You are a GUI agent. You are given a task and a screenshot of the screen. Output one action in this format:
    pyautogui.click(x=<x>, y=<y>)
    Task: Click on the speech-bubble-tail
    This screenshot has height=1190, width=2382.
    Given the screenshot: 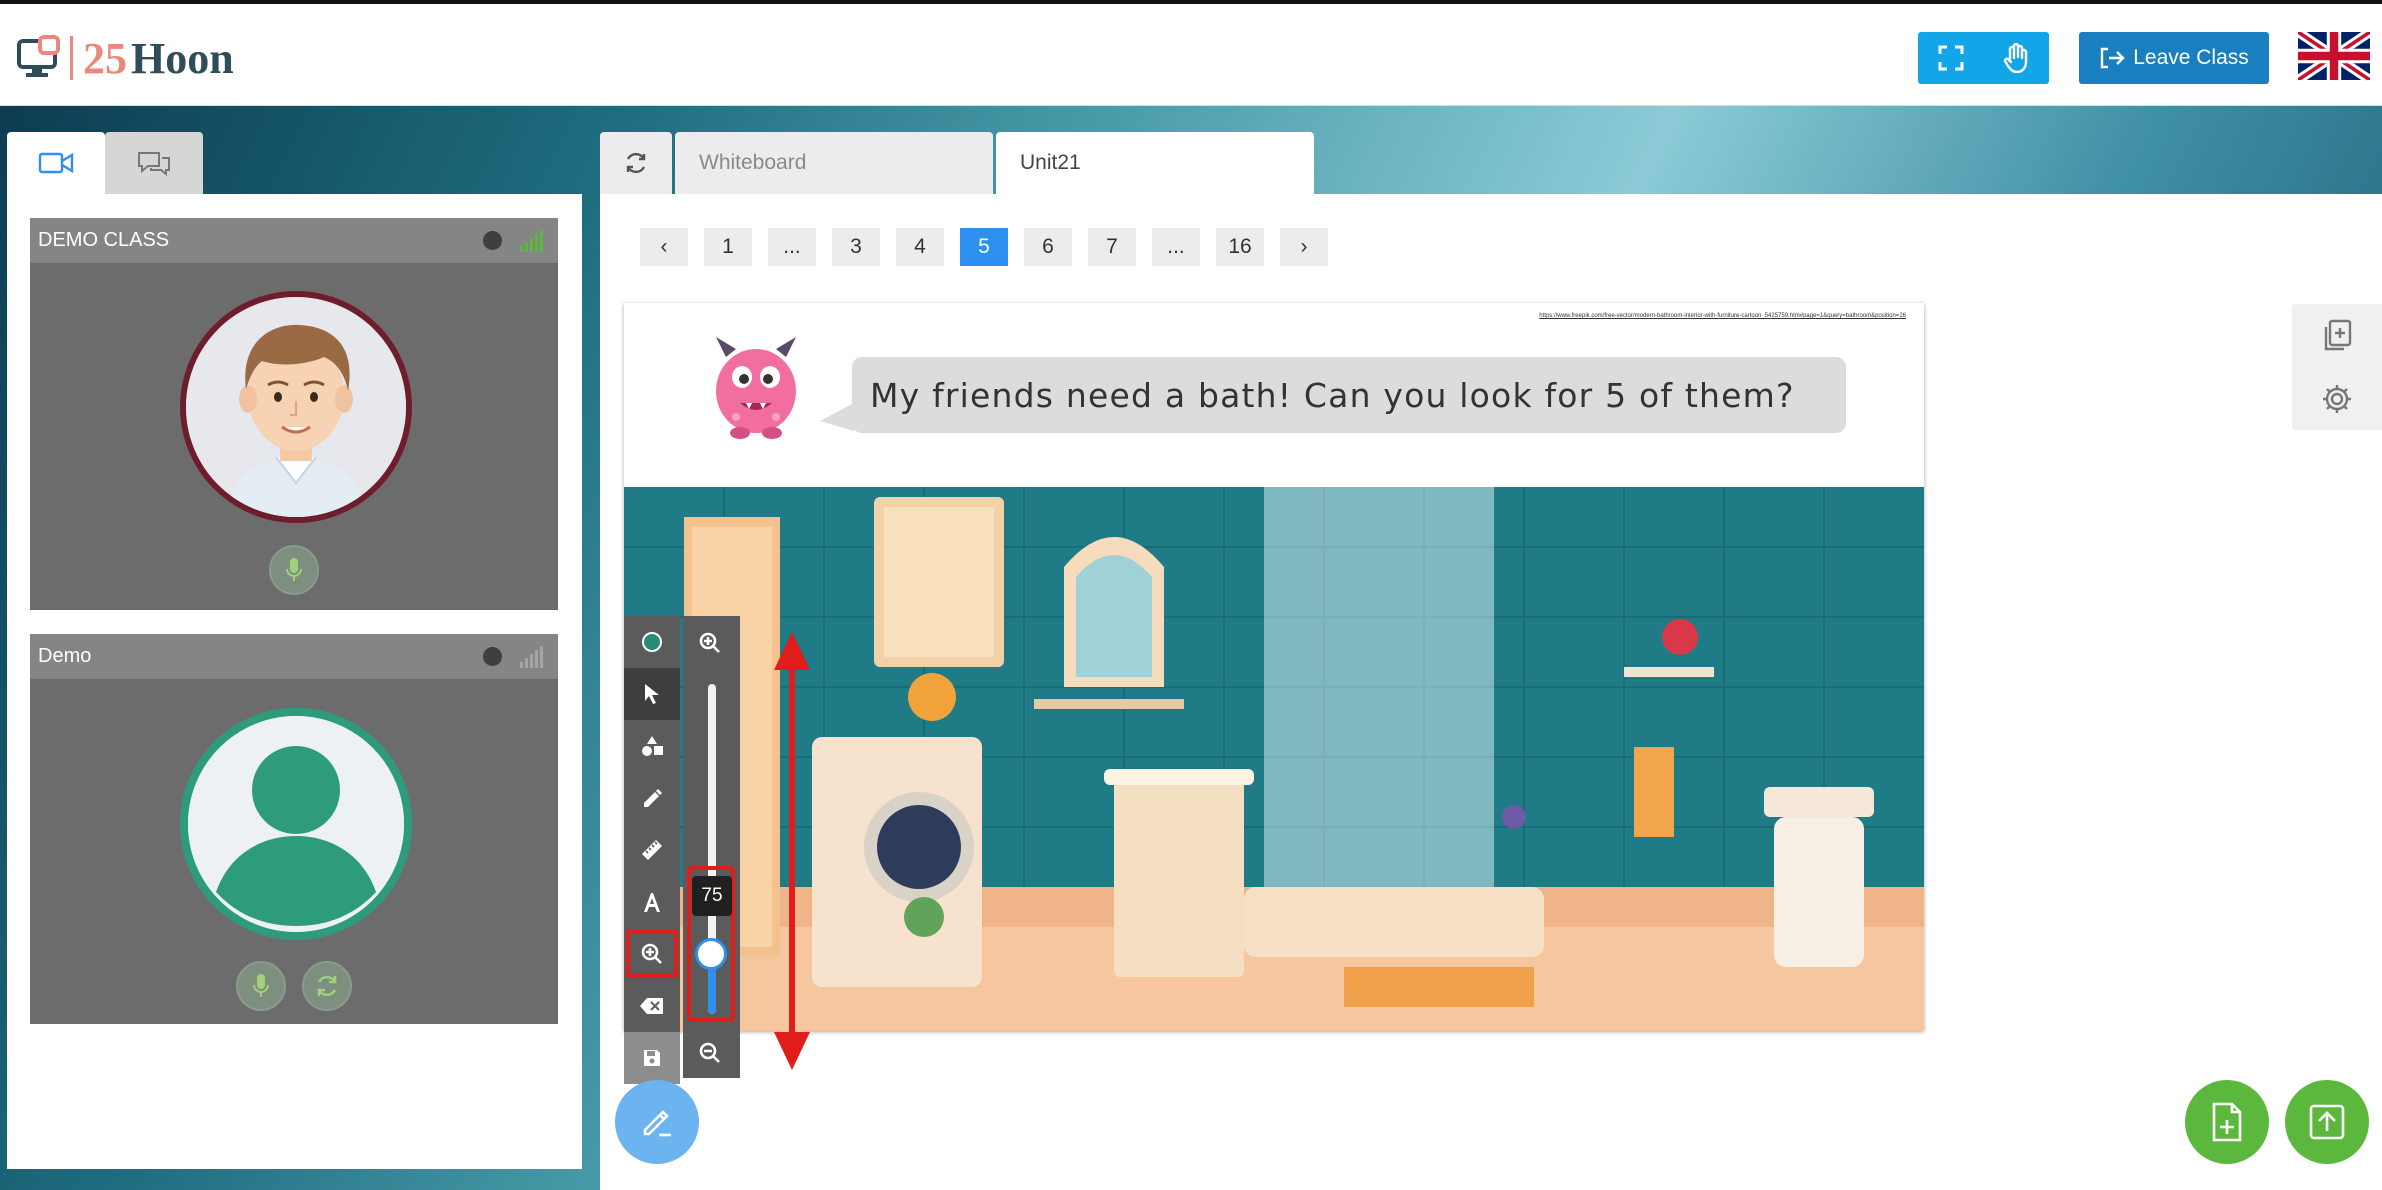 What is the action you would take?
    pyautogui.click(x=837, y=417)
    